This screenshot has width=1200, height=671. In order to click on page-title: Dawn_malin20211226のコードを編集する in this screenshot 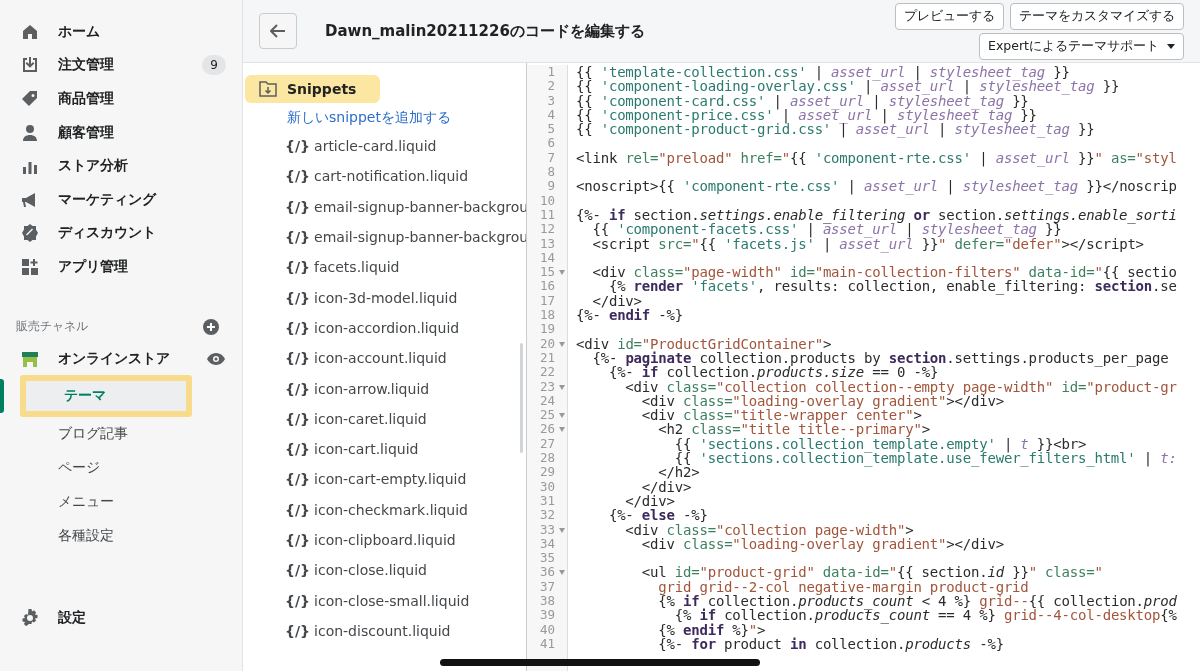, I will do `click(485, 31)`.